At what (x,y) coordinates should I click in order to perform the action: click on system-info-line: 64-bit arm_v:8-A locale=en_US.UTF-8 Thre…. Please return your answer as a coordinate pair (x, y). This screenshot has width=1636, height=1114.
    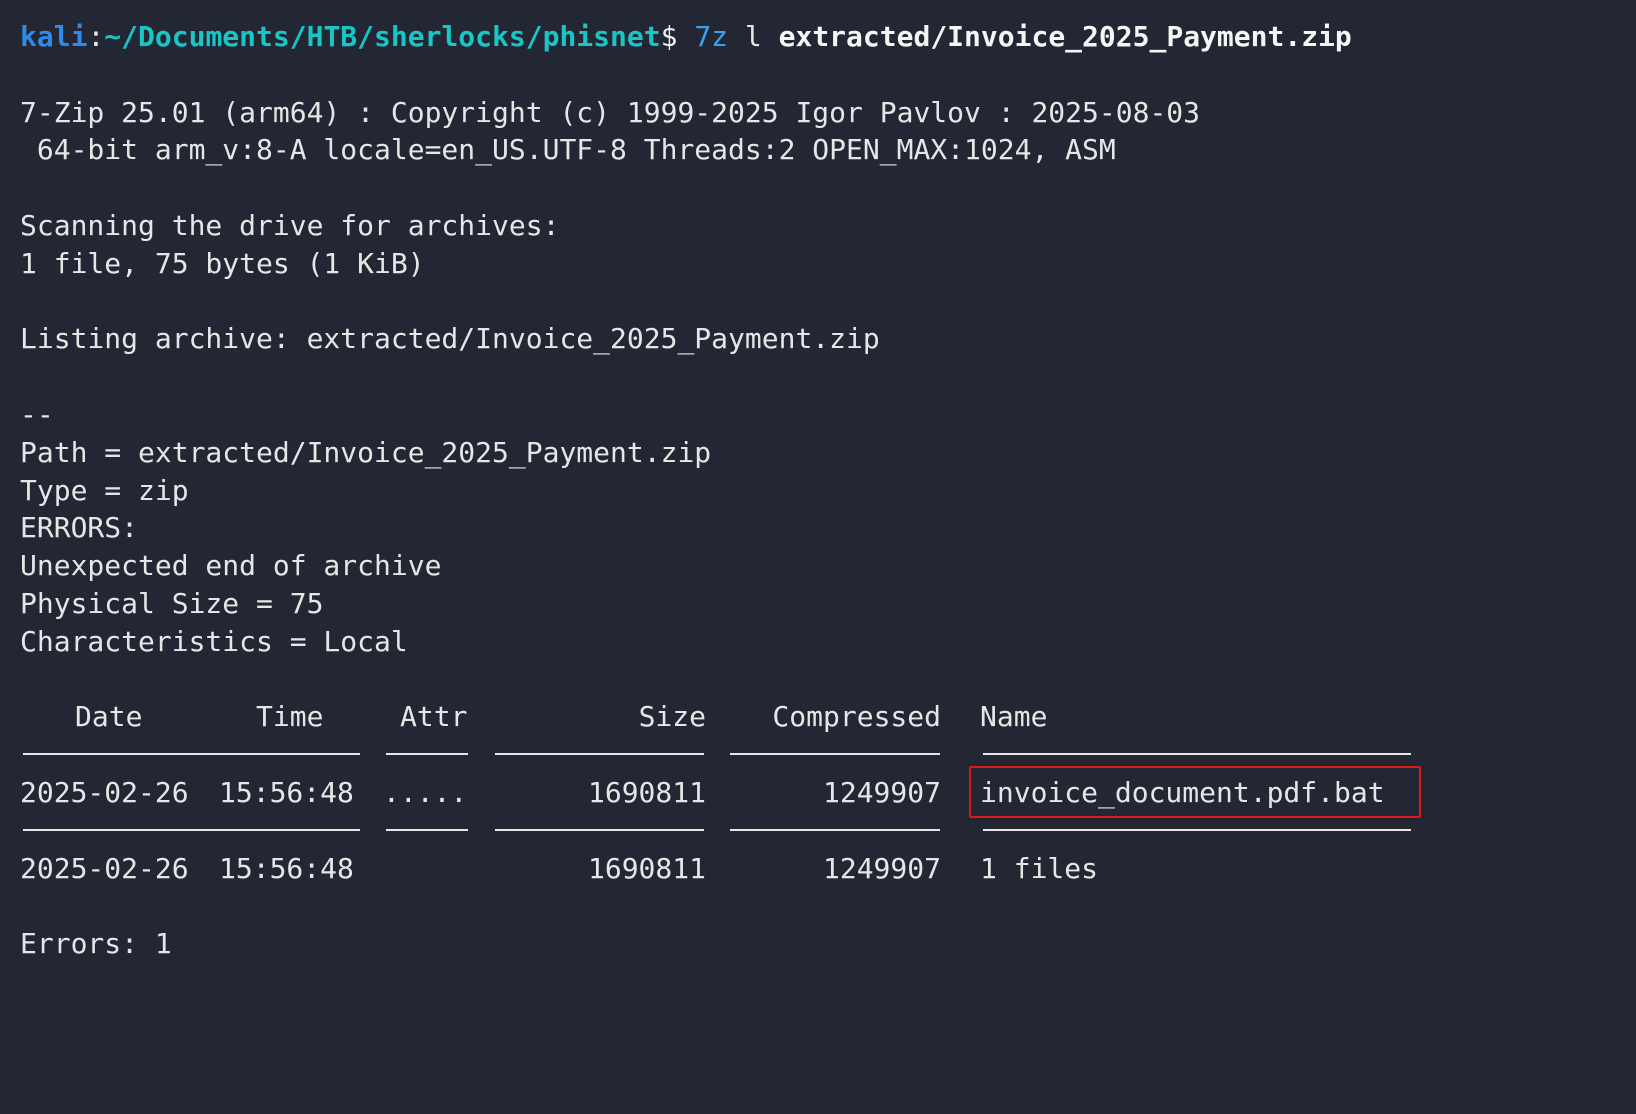
    Looking at the image, I should click on (568, 150).